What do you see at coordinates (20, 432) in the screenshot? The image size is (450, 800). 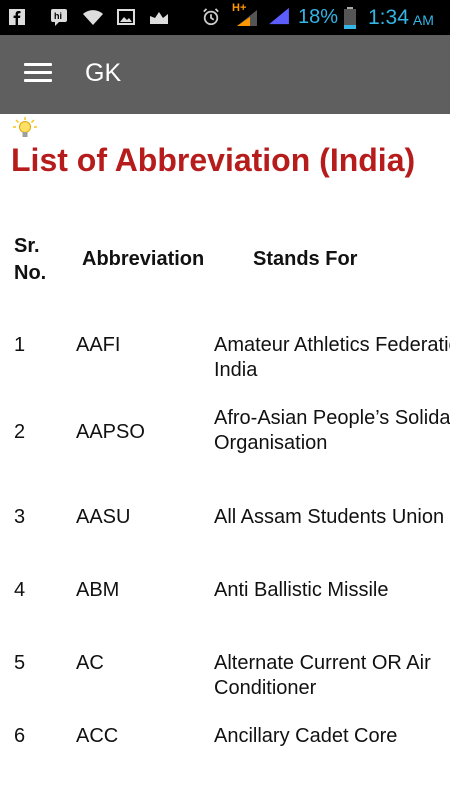 I see `row-sr: 2` at bounding box center [20, 432].